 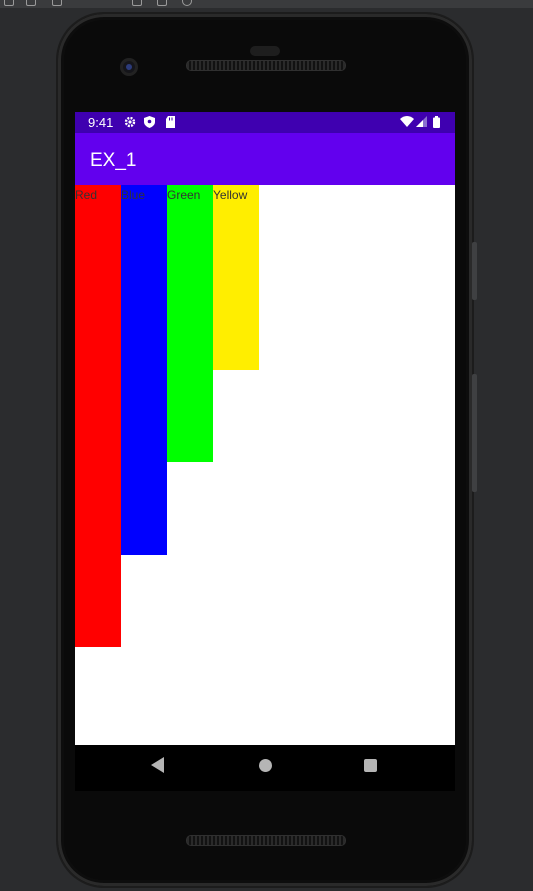 I want to click on navigation-bar, so click(x=265, y=768).